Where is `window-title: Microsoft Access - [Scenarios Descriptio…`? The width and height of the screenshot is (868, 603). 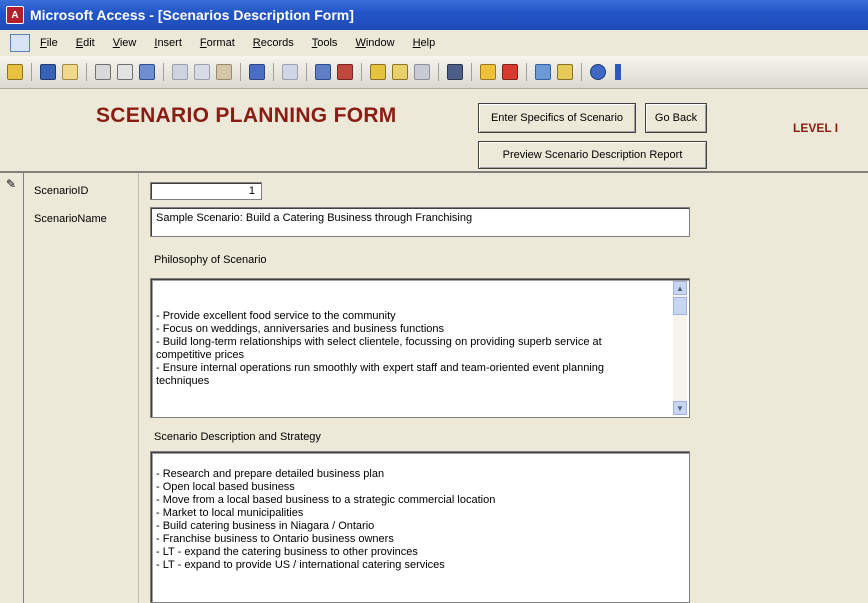
window-title: Microsoft Access - [Scenarios Descriptio… is located at coordinates (192, 15).